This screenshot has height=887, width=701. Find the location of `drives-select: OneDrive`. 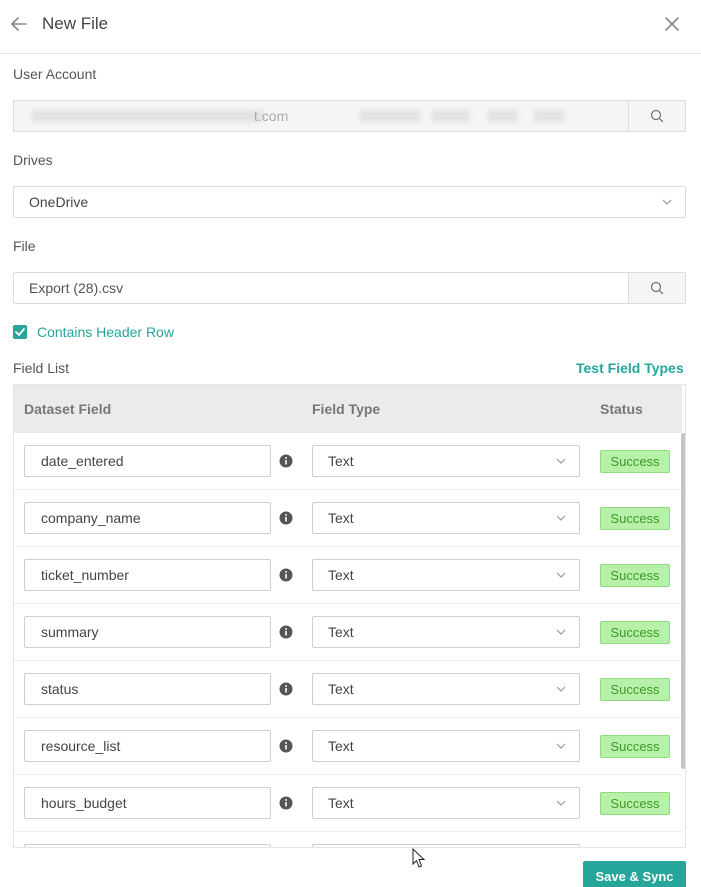

drives-select: OneDrive is located at coordinates (349, 202).